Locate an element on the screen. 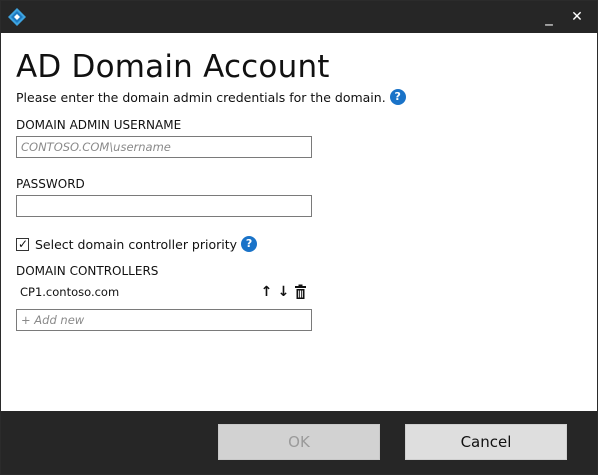 The width and height of the screenshot is (598, 475). delete-icon is located at coordinates (300, 292).